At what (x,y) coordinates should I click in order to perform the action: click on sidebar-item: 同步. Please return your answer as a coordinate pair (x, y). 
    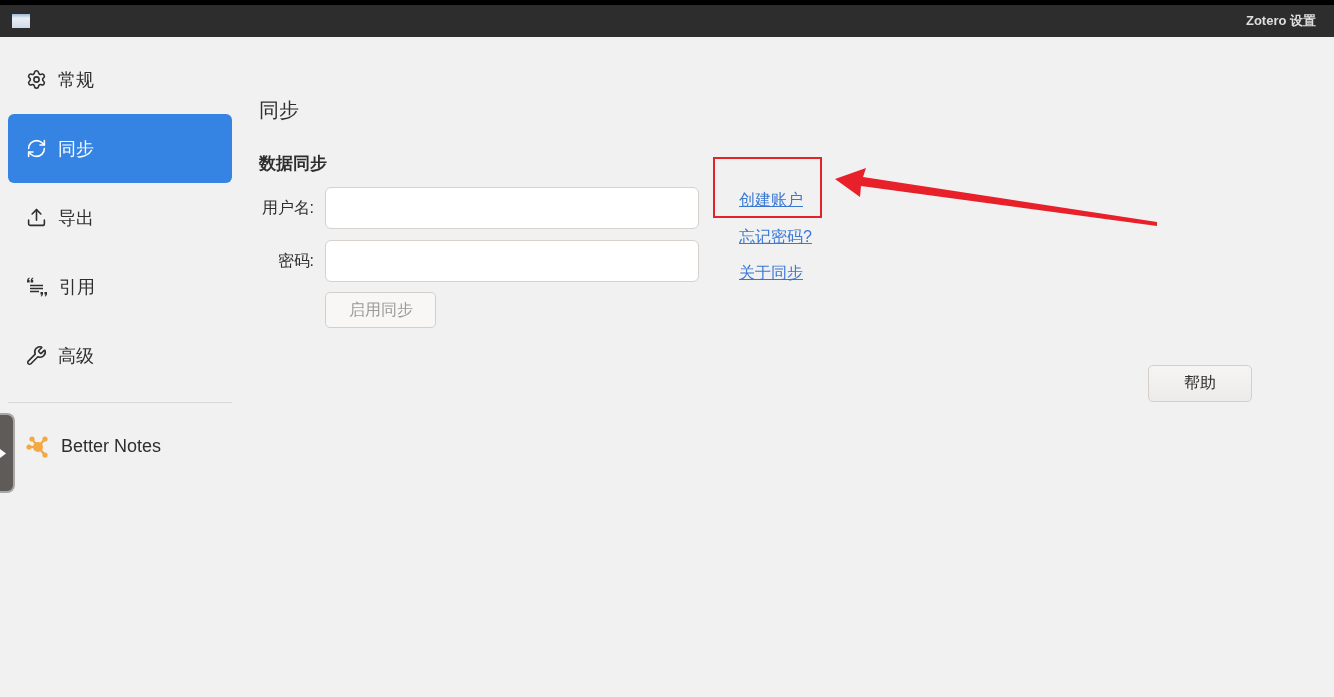
    Looking at the image, I should click on (120, 148).